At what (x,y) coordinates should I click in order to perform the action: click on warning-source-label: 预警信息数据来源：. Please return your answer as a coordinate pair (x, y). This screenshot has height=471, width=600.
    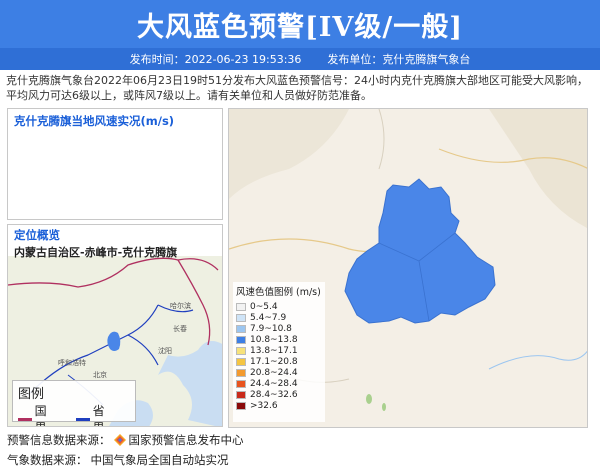
    Looking at the image, I should click on (59, 440).